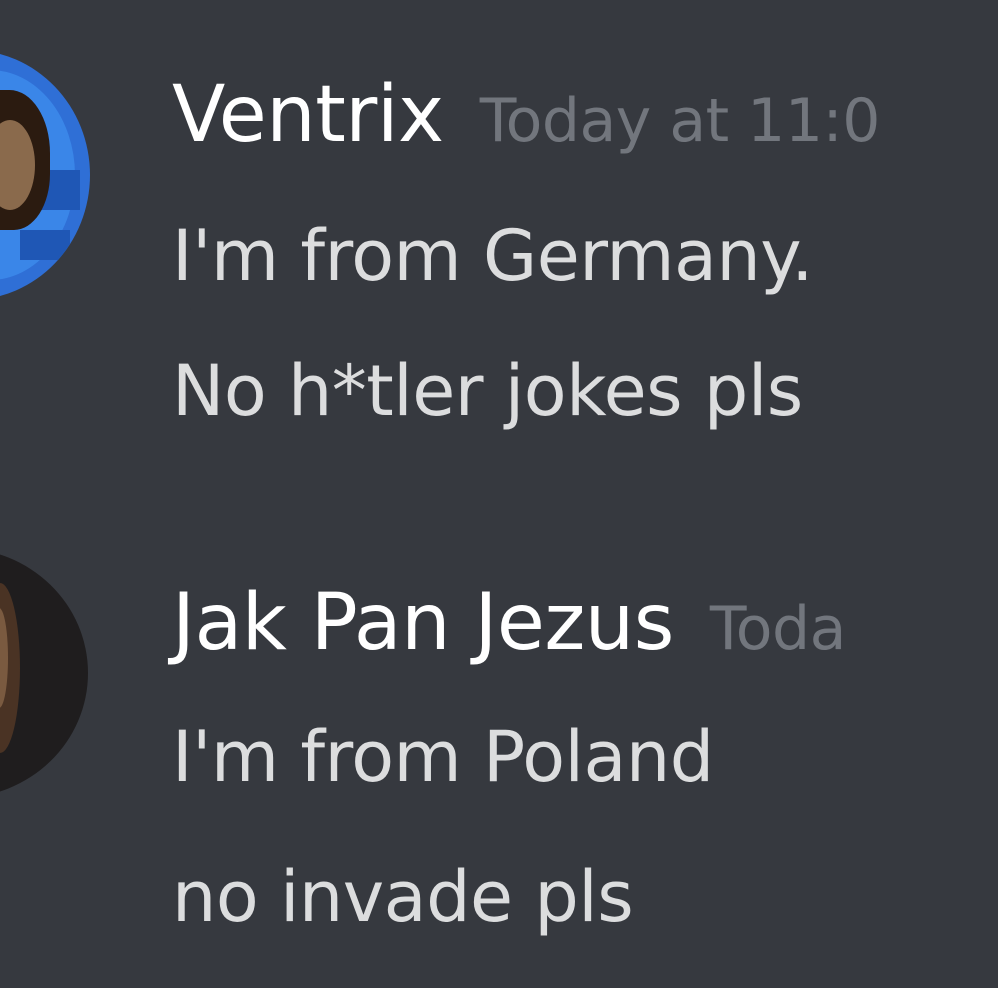 The image size is (998, 988). I want to click on message-header: Ventrix Today at 11:0, so click(526, 115).